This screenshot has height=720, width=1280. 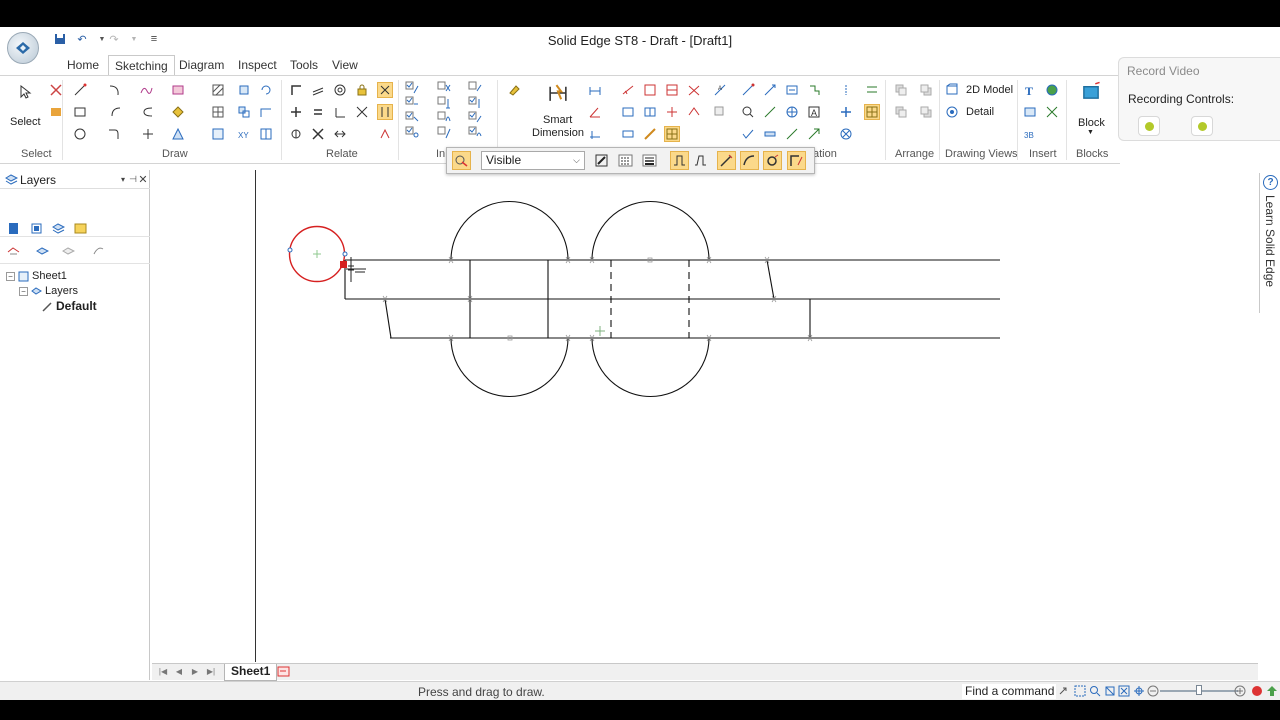 I want to click on trim-icon, so click(x=148, y=134).